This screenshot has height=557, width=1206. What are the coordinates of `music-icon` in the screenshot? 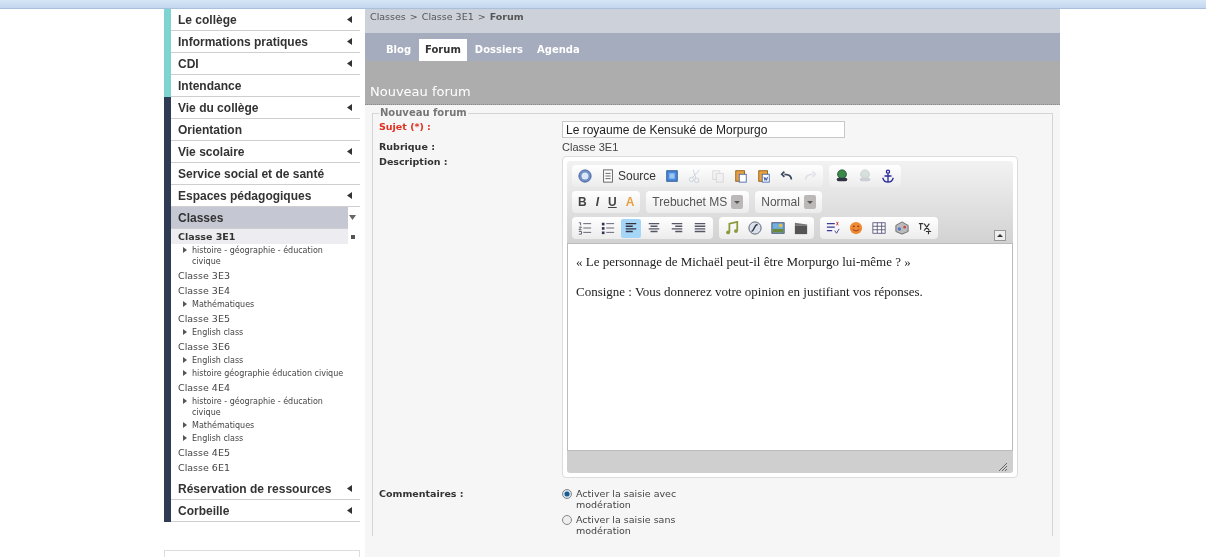 It's located at (732, 228).